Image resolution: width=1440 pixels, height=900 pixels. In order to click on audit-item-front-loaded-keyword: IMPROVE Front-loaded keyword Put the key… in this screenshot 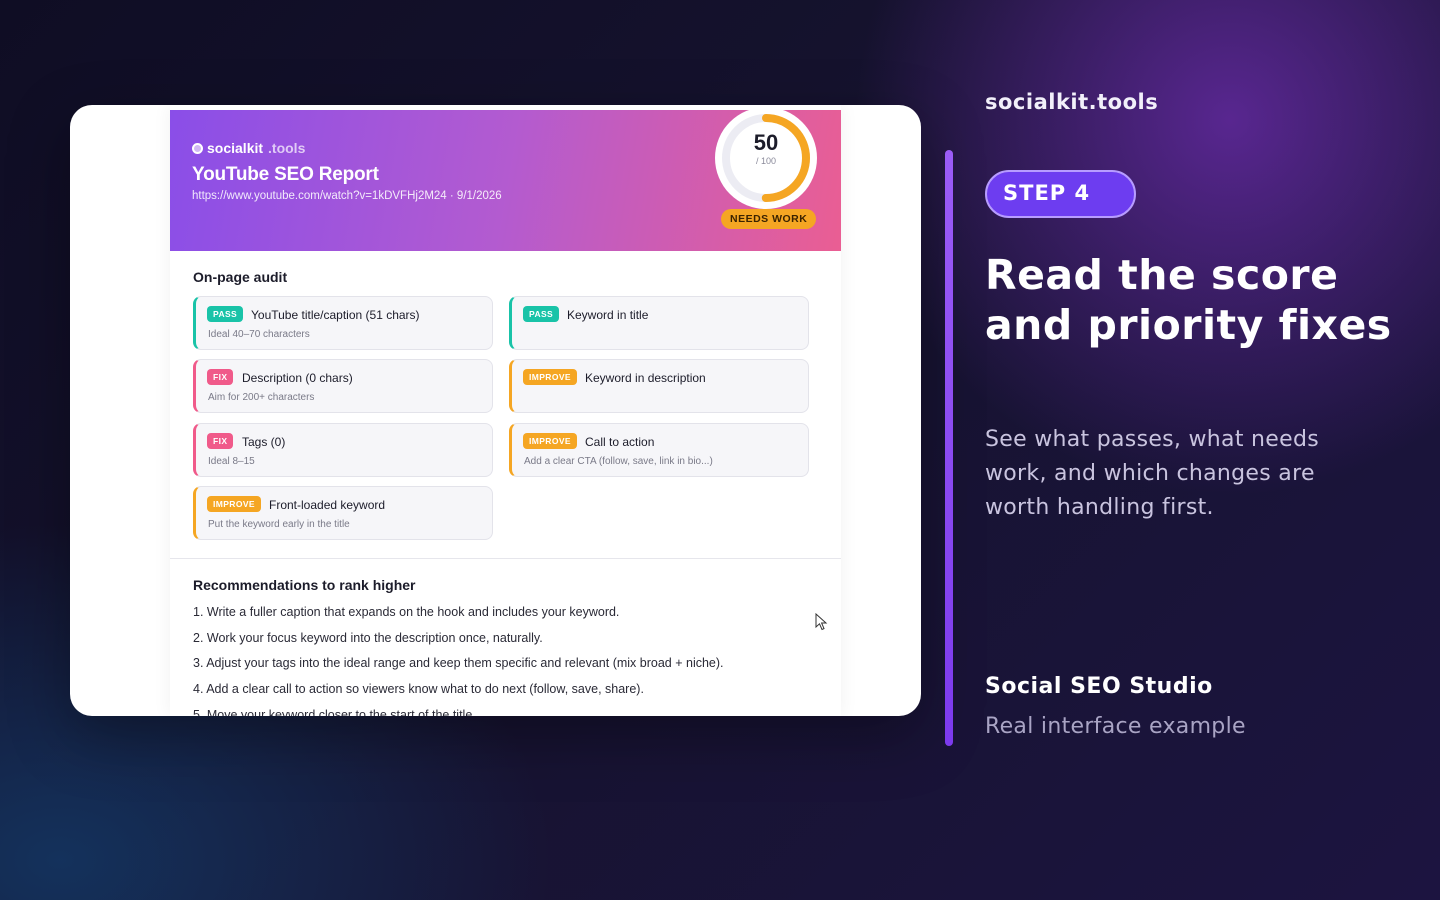, I will do `click(343, 513)`.